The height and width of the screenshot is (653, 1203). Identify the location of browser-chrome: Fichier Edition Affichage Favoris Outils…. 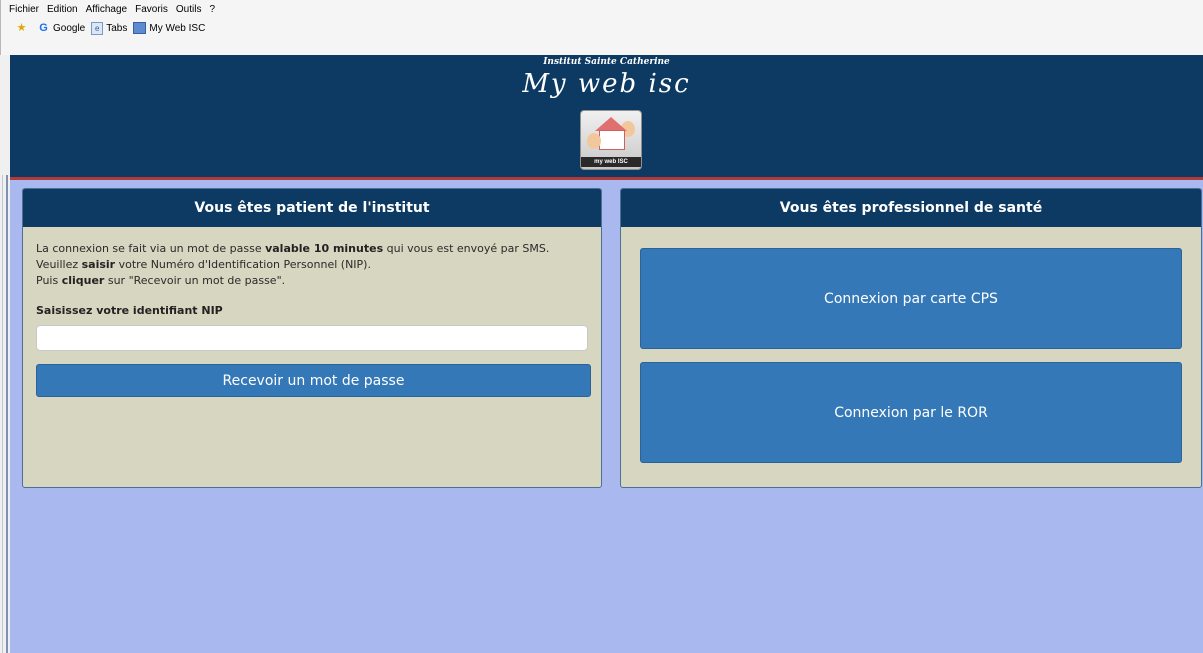
(601, 27).